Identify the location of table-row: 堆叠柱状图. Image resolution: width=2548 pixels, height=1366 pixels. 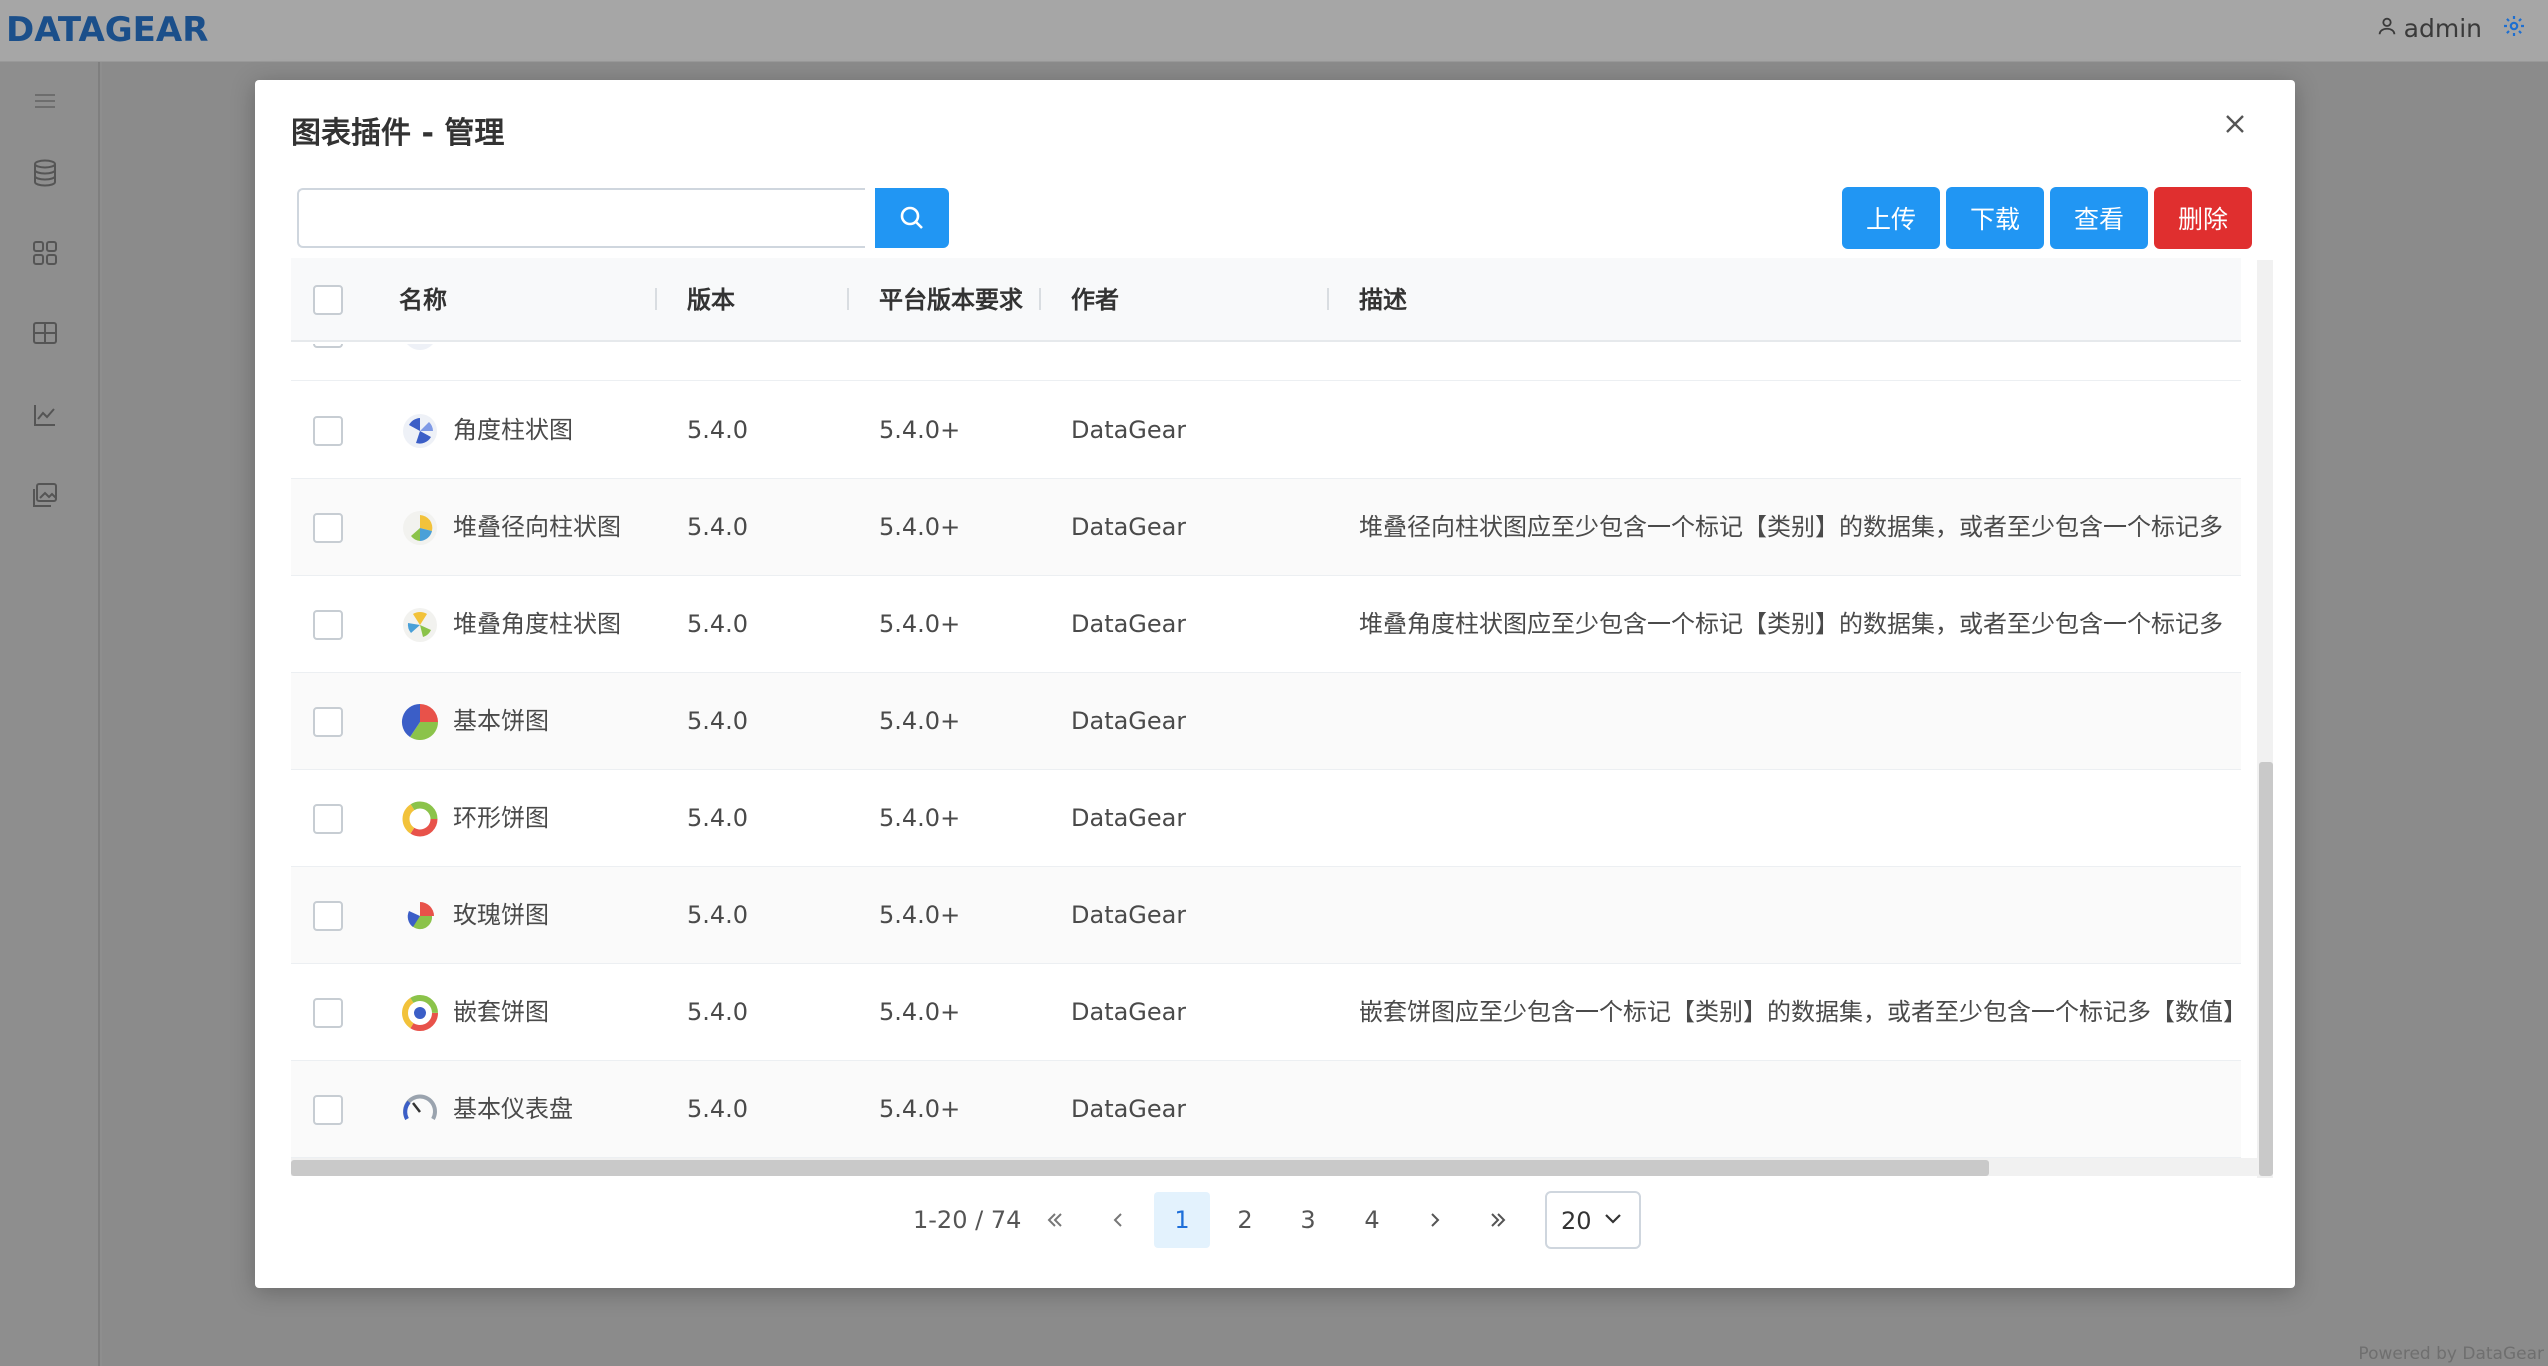
(1266, 362).